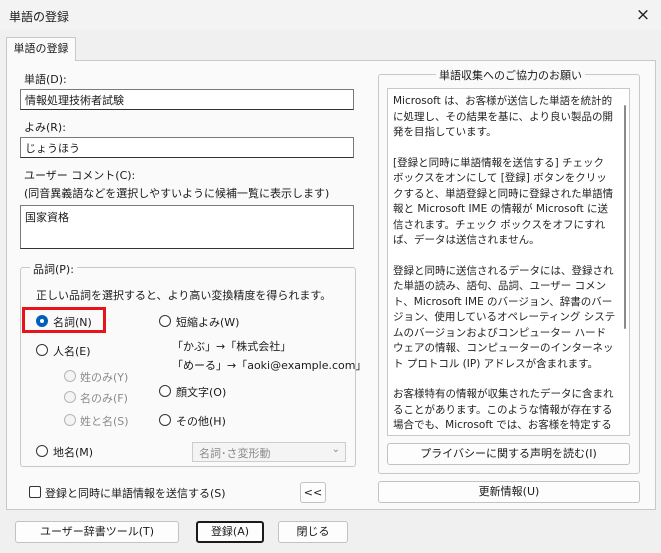  I want to click on scrollbar-thumb, so click(625, 217).